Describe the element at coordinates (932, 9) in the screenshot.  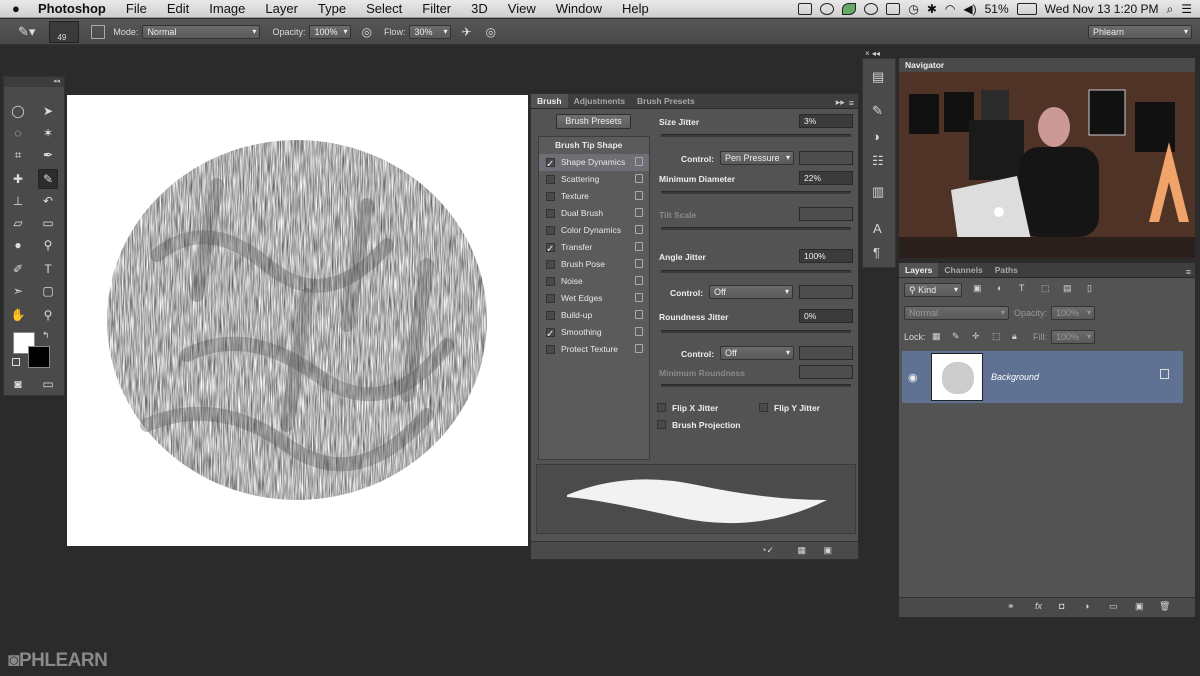
I see `bluetooth-icon: ✱` at that location.